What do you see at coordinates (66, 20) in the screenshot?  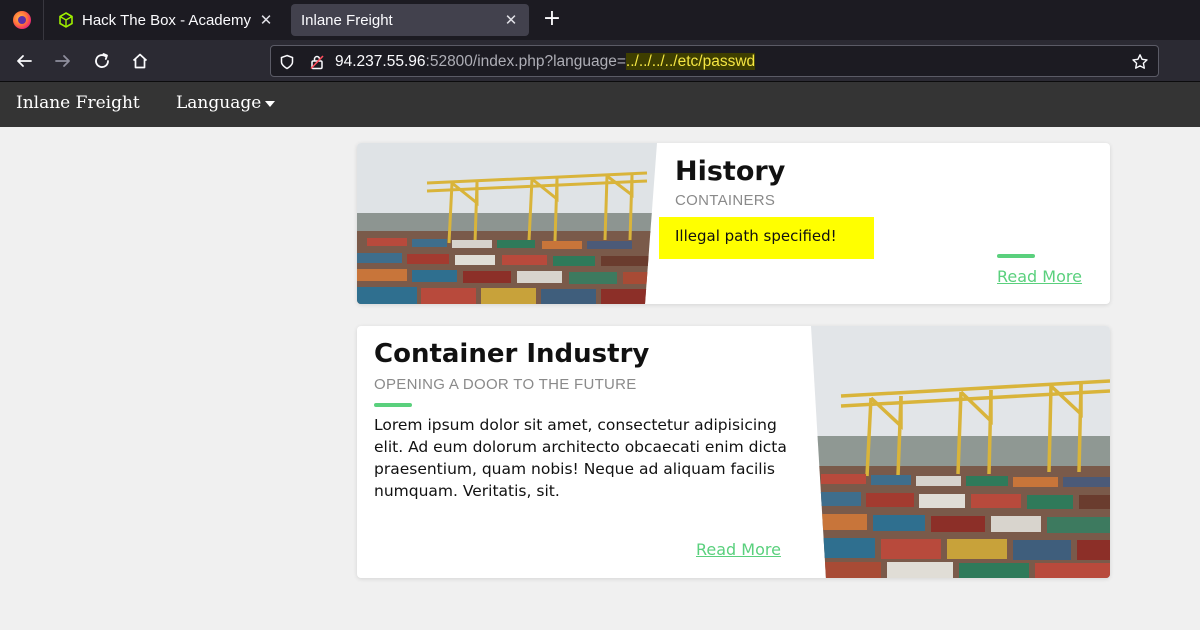 I see `htb-cube-icon` at bounding box center [66, 20].